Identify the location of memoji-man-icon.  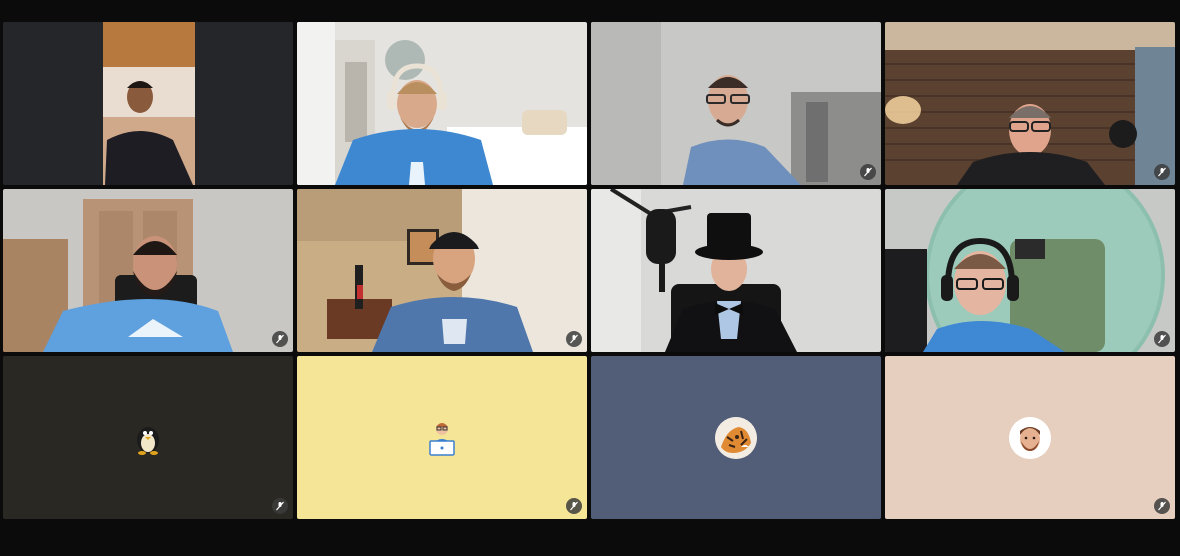
(1030, 437).